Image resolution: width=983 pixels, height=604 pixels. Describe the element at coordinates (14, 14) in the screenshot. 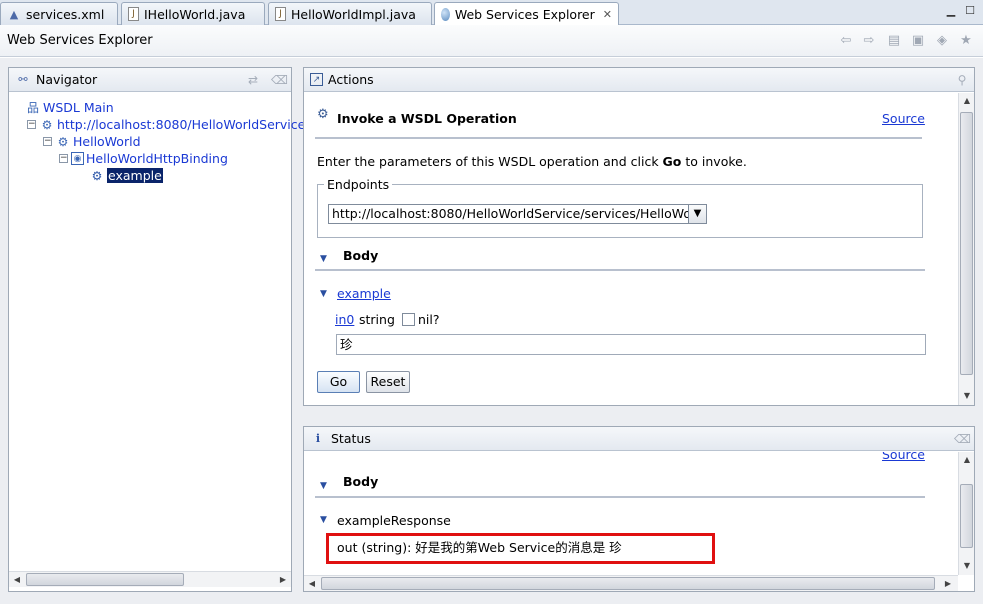

I see `xml-file-icon: ▲` at that location.